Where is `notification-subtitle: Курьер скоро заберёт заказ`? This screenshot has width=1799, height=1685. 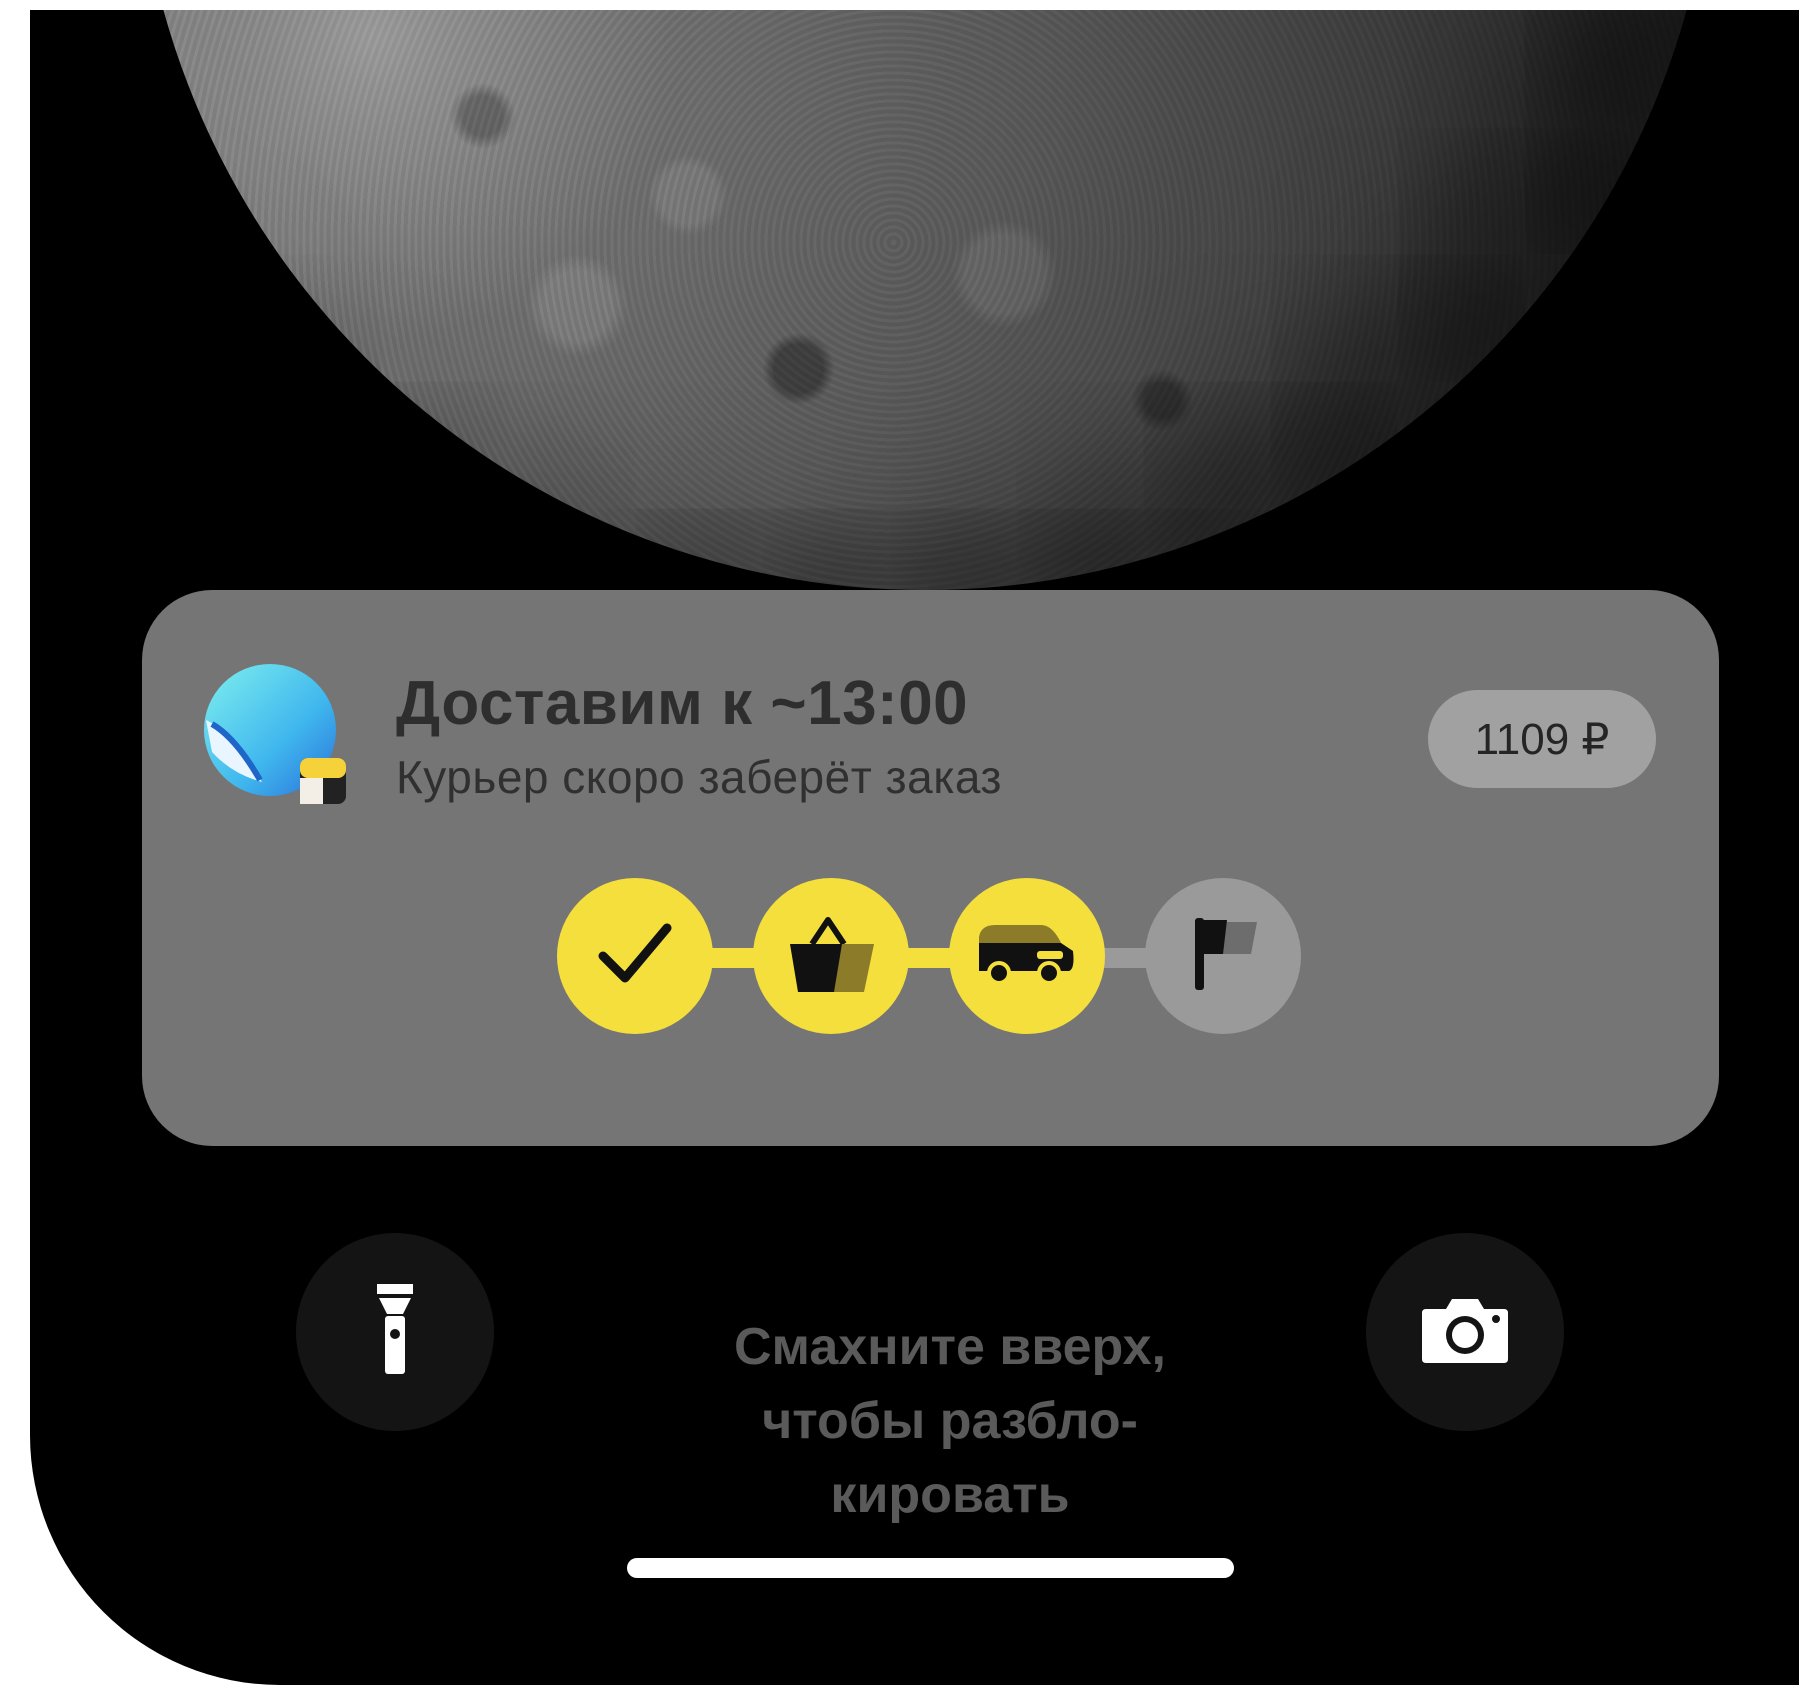 notification-subtitle: Курьер скоро заберёт заказ is located at coordinates (699, 777).